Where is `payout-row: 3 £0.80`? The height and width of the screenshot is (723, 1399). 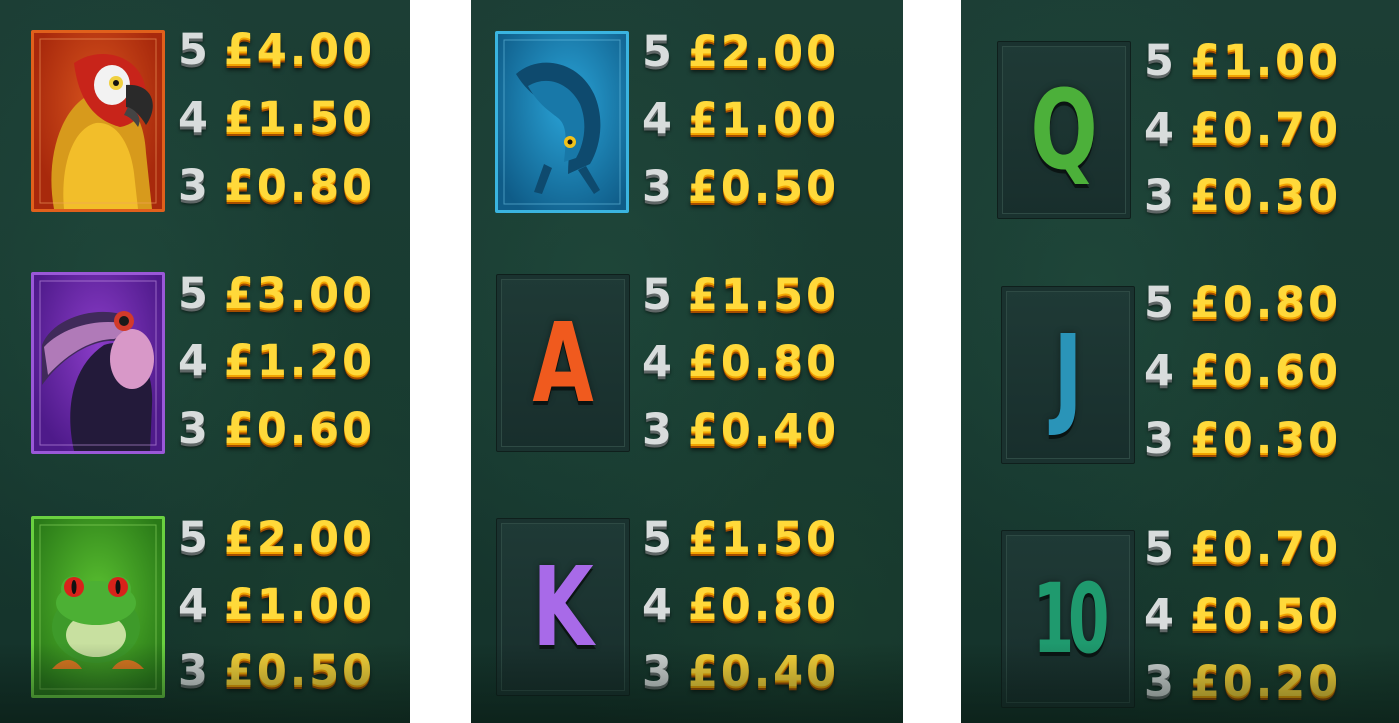
payout-row: 3 £0.80 is located at coordinates (276, 186).